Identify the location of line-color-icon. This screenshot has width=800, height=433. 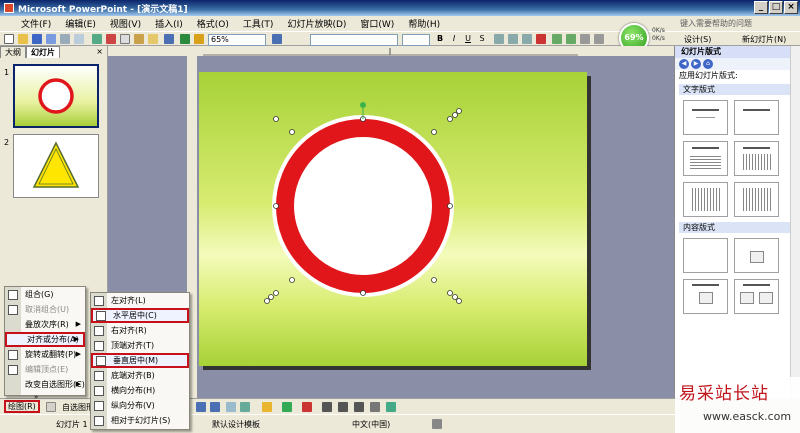
(287, 407).